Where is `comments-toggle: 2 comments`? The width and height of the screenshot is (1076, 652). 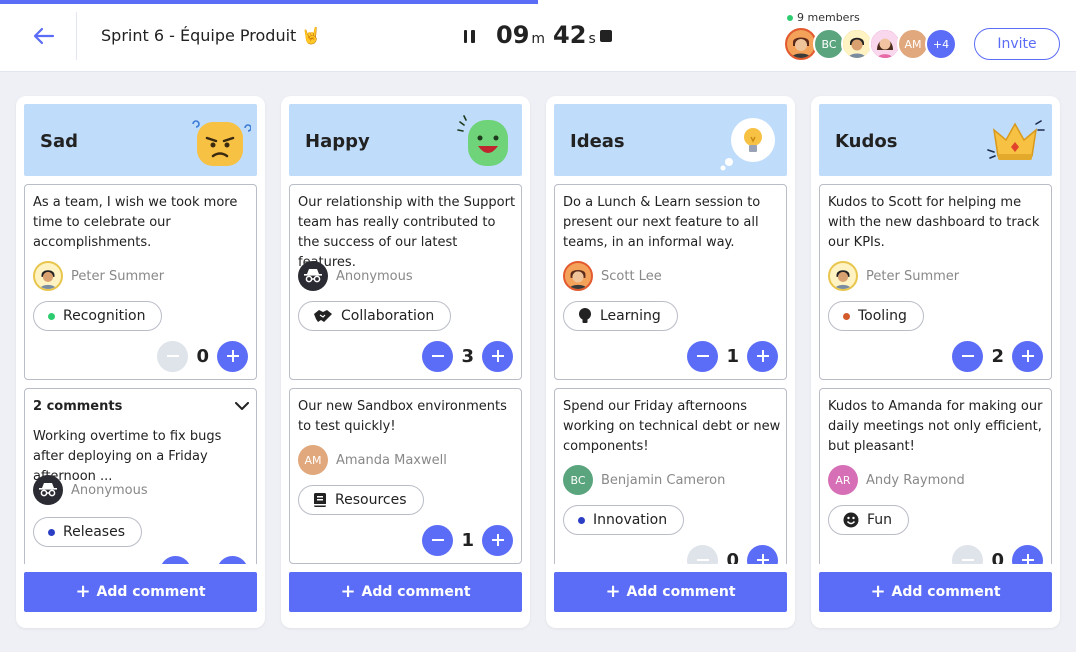
comments-toggle: 2 comments is located at coordinates (141, 406).